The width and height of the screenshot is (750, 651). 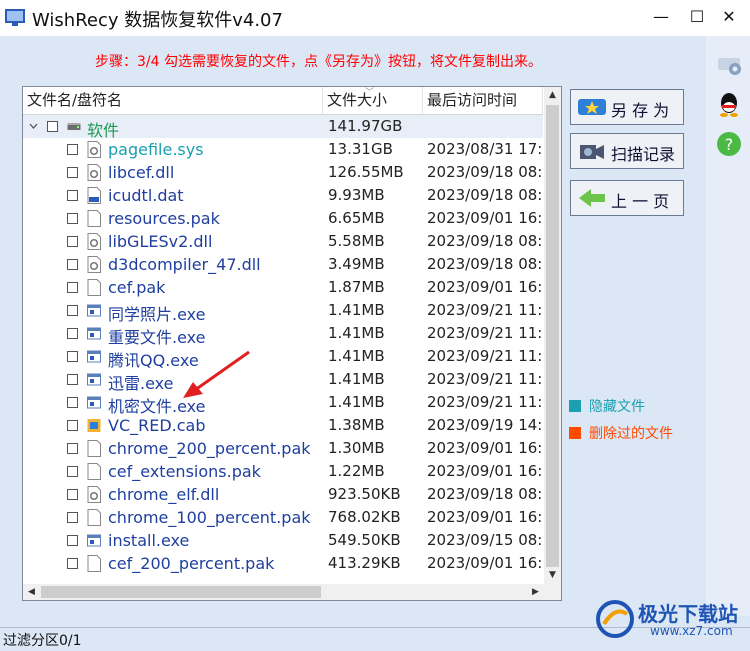 I want to click on arrow-left-icon, so click(x=592, y=198).